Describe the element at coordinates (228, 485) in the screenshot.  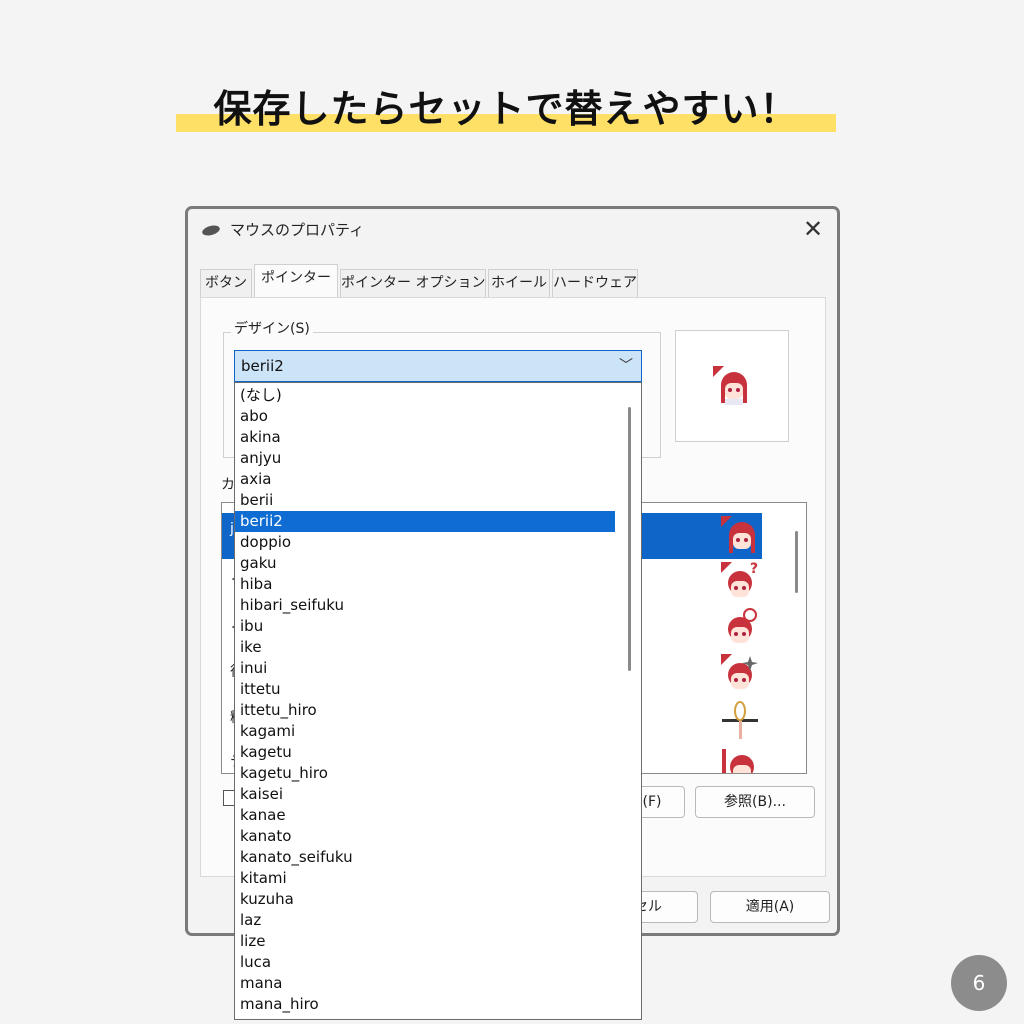
I see `customize-label: カ` at that location.